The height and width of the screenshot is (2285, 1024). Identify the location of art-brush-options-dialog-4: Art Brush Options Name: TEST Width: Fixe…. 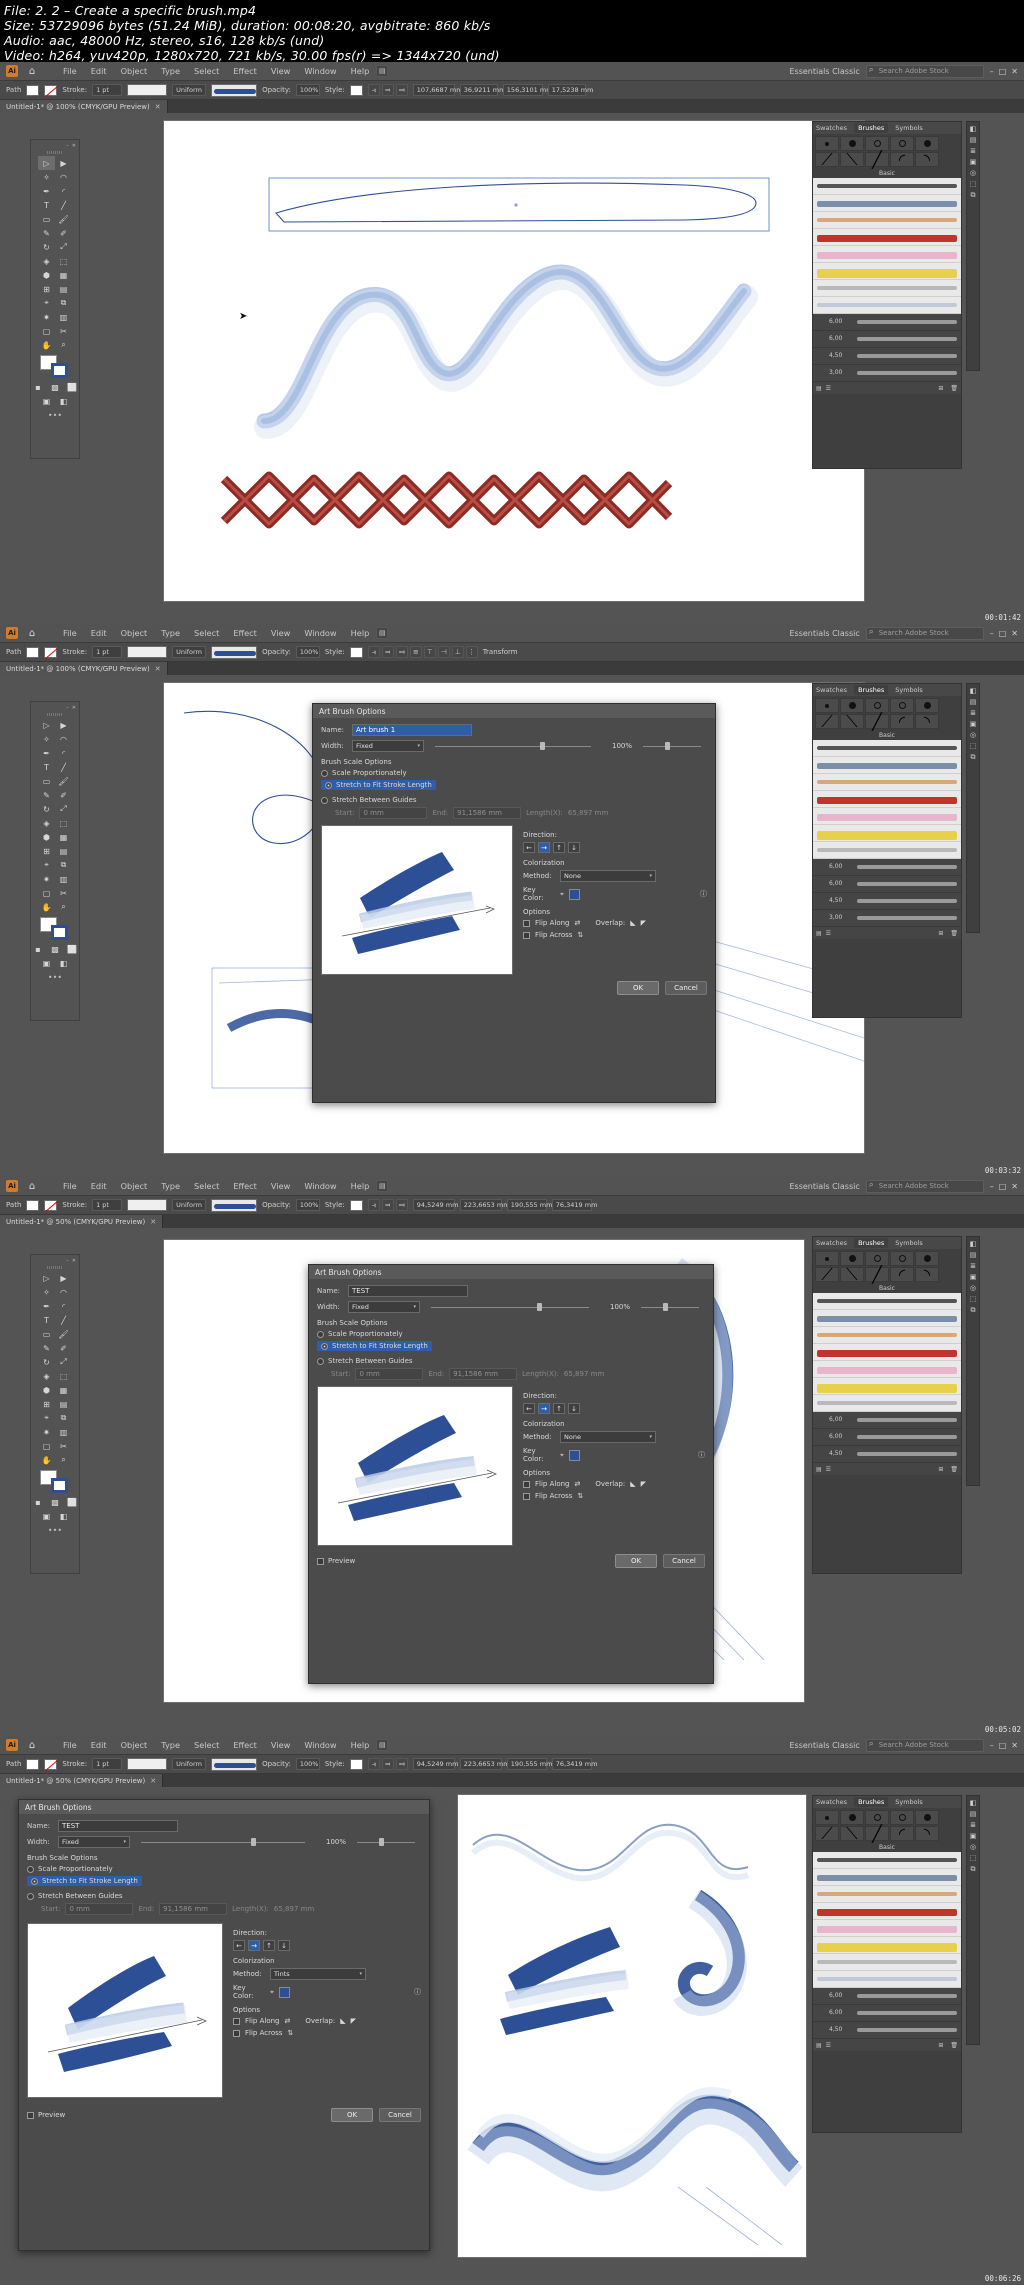
(224, 2025).